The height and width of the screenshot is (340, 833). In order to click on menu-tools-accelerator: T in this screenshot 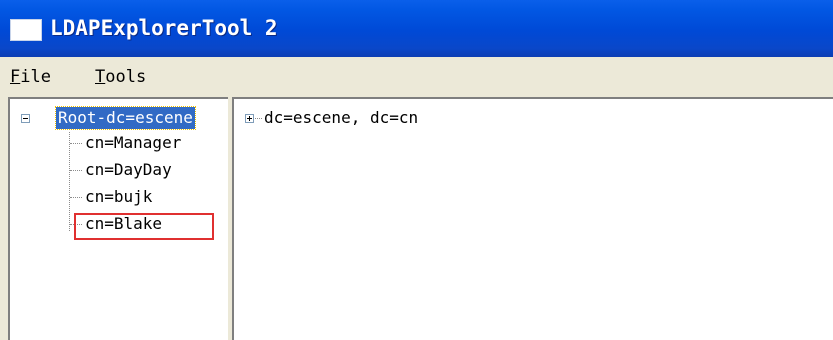, I will do `click(100, 77)`.